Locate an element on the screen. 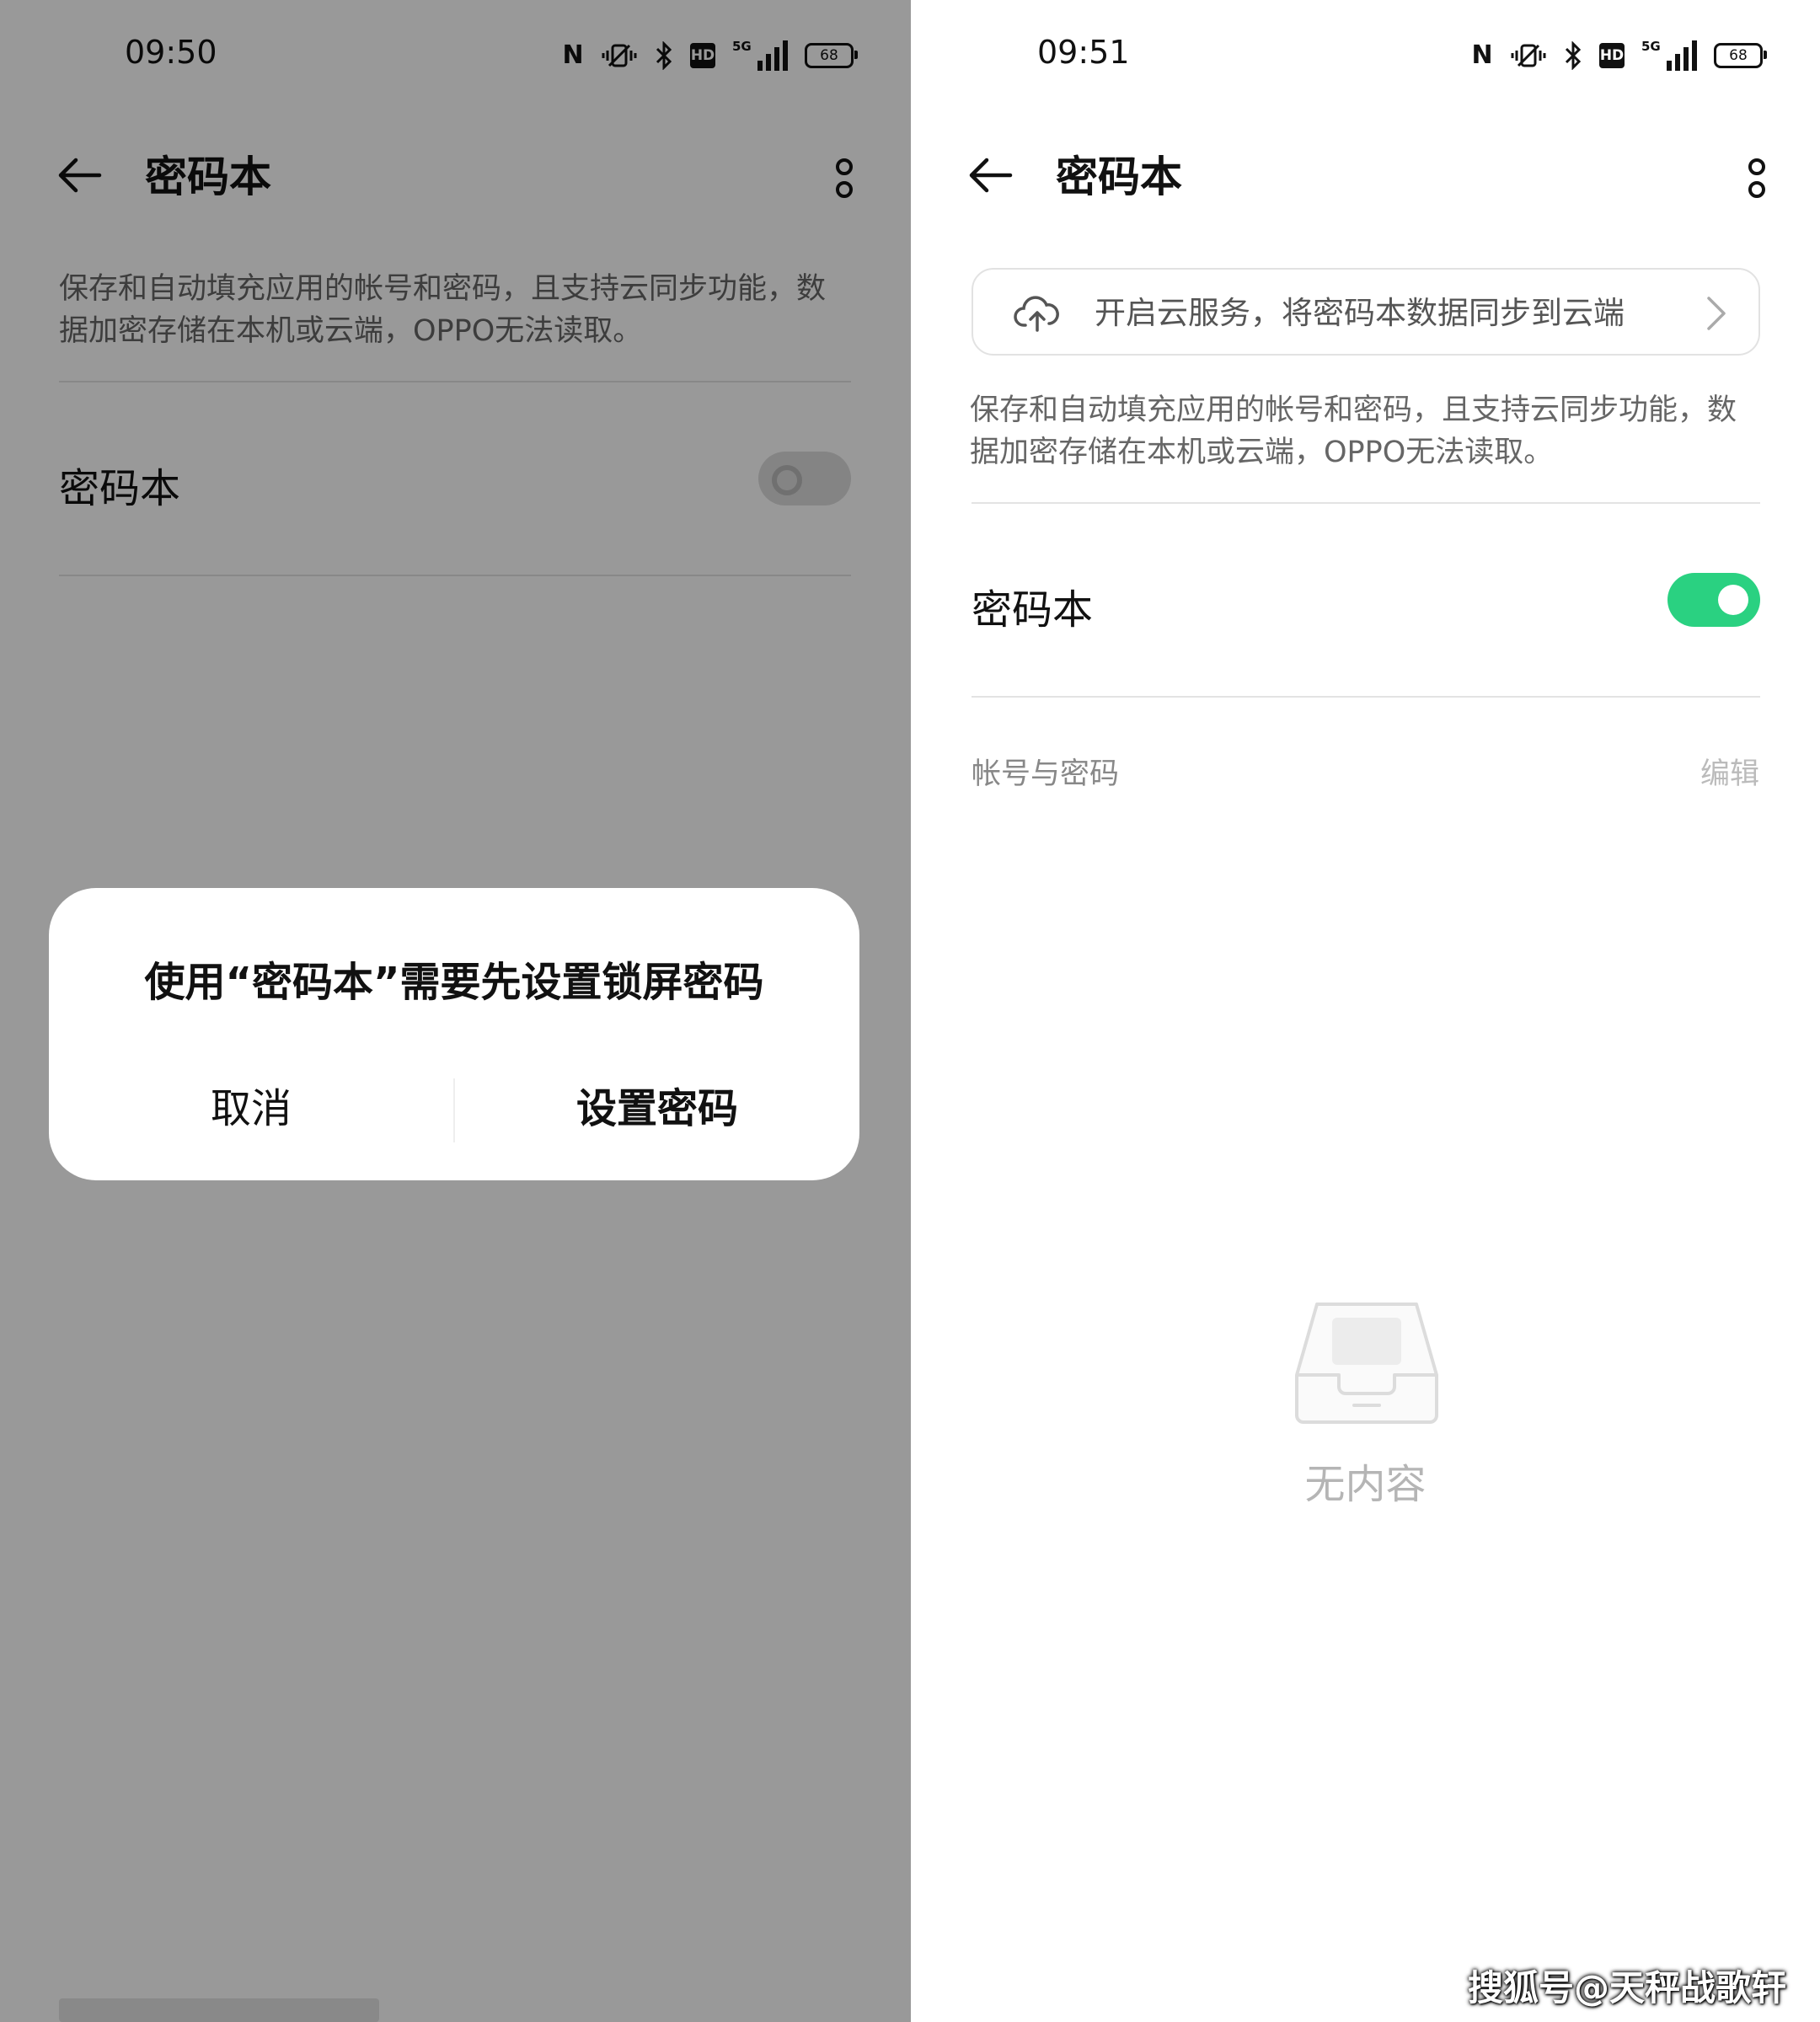 The width and height of the screenshot is (1820, 2022). more-options-icon is located at coordinates (1757, 181).